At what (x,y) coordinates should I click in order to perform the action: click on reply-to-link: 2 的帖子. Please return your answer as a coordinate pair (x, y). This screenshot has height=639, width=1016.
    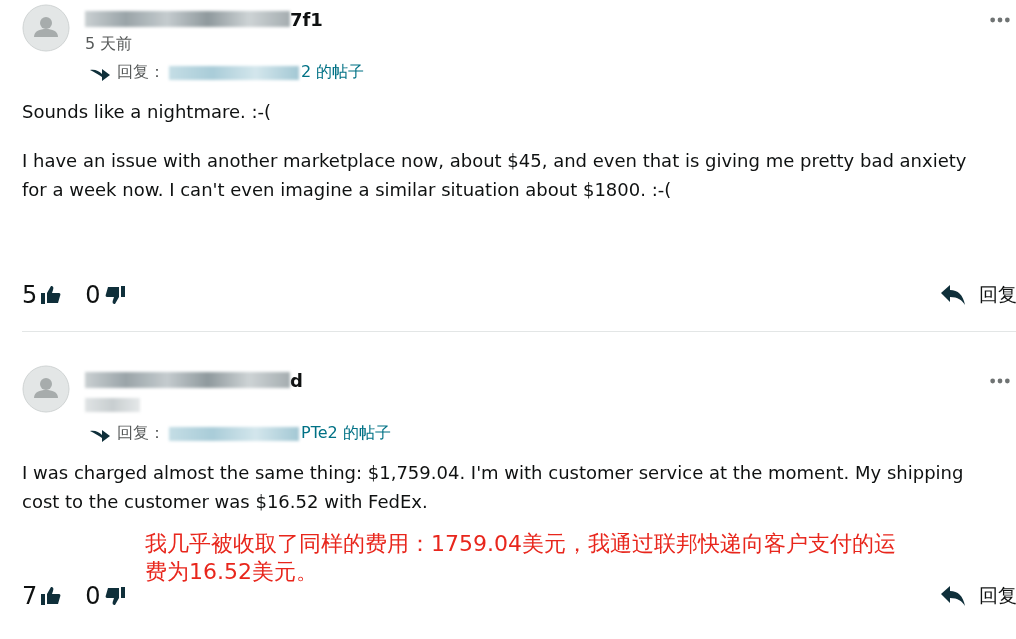
    Looking at the image, I should click on (333, 72).